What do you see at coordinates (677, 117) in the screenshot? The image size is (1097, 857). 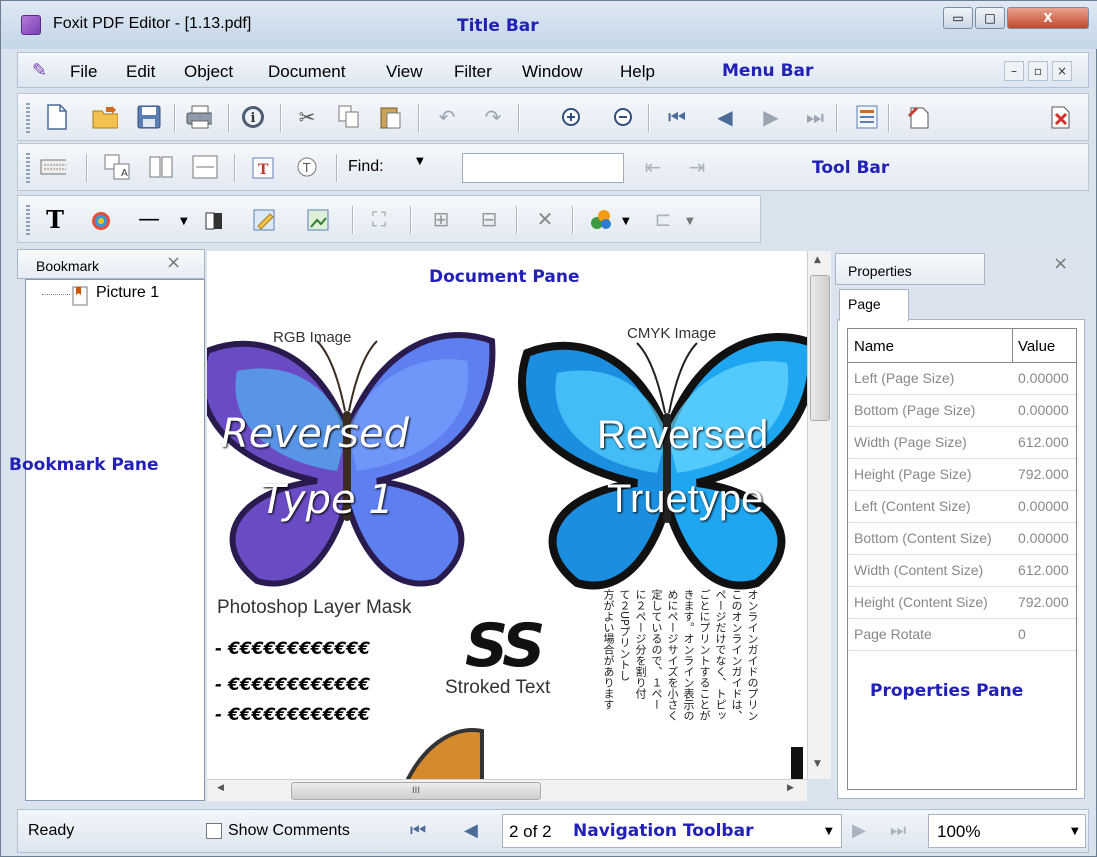 I see `first-page-icon: ⏮` at bounding box center [677, 117].